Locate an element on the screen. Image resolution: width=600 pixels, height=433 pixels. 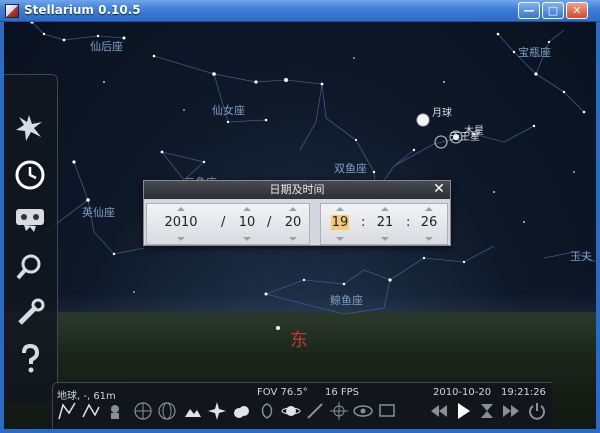
year-value: 2010 is located at coordinates (181, 222).